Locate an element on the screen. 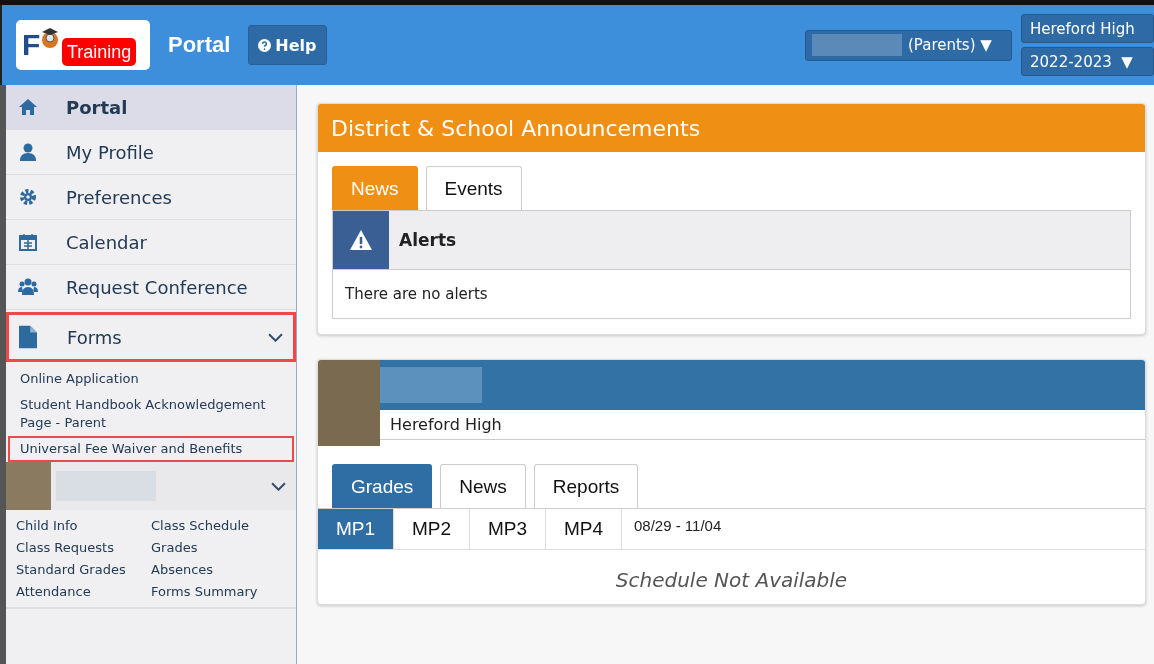  help-button: Help is located at coordinates (287, 45).